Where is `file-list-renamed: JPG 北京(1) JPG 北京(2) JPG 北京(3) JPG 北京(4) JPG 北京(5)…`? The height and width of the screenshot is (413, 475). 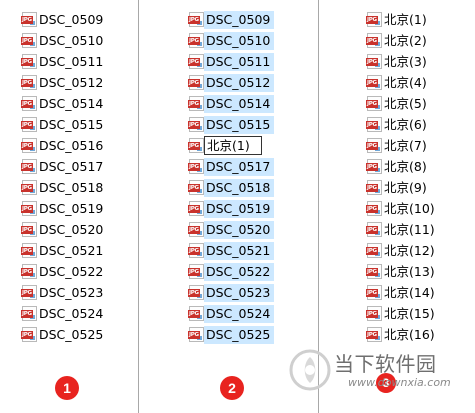 file-list-renamed: JPG 北京(1) JPG 北京(2) JPG 北京(3) JPG 北京(4) JPG 北京(5)… is located at coordinates (400, 177).